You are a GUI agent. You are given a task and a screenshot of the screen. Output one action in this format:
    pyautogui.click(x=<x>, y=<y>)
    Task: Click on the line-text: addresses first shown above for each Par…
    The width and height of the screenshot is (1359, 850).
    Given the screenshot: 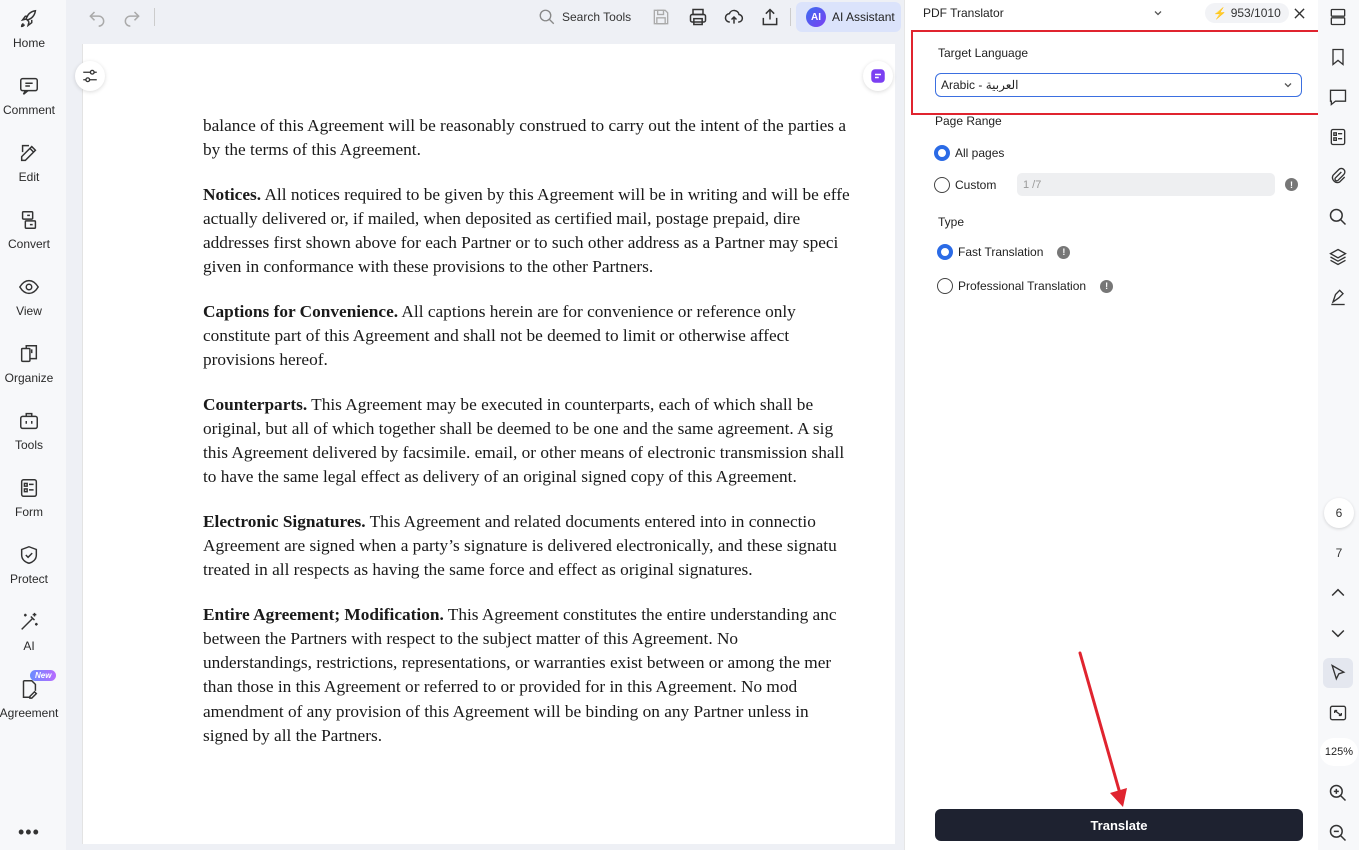 What is the action you would take?
    pyautogui.click(x=521, y=243)
    